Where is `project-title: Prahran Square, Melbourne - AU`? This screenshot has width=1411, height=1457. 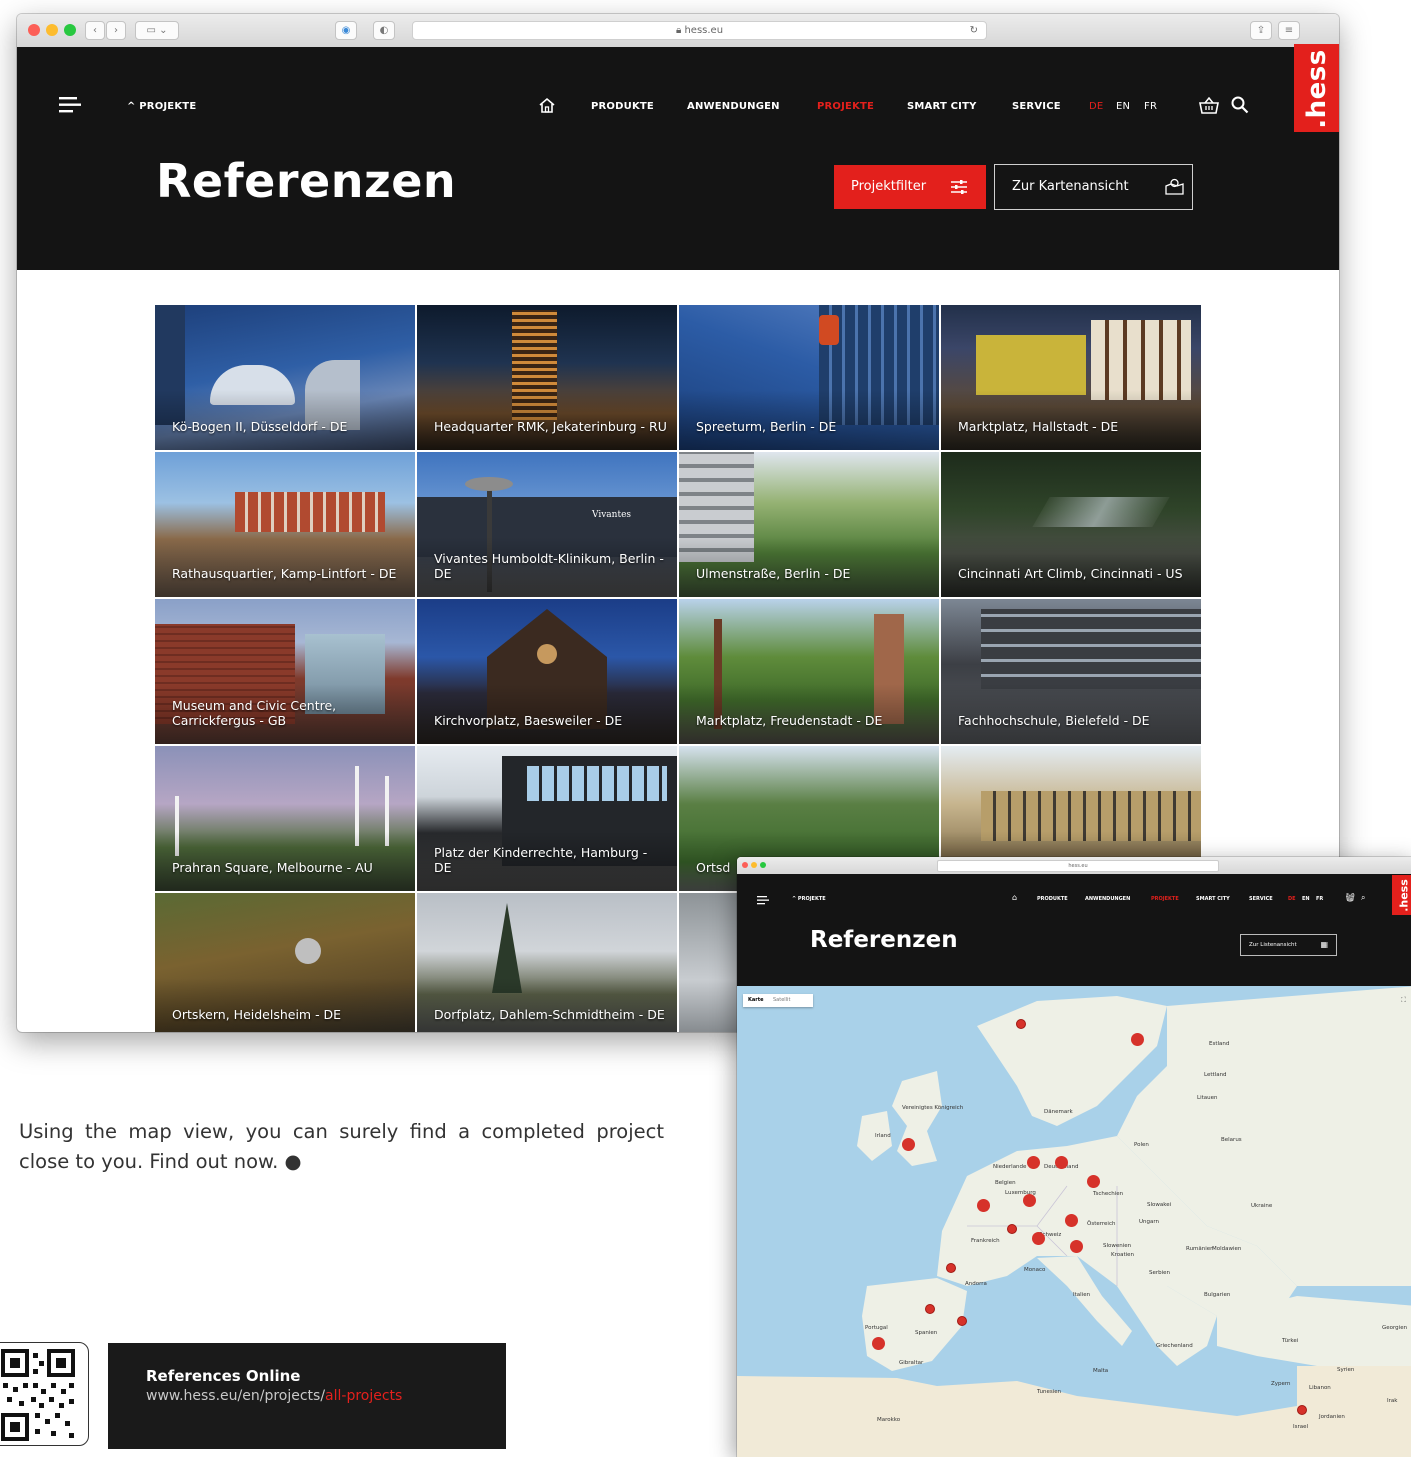 project-title: Prahran Square, Melbourne - AU is located at coordinates (272, 867).